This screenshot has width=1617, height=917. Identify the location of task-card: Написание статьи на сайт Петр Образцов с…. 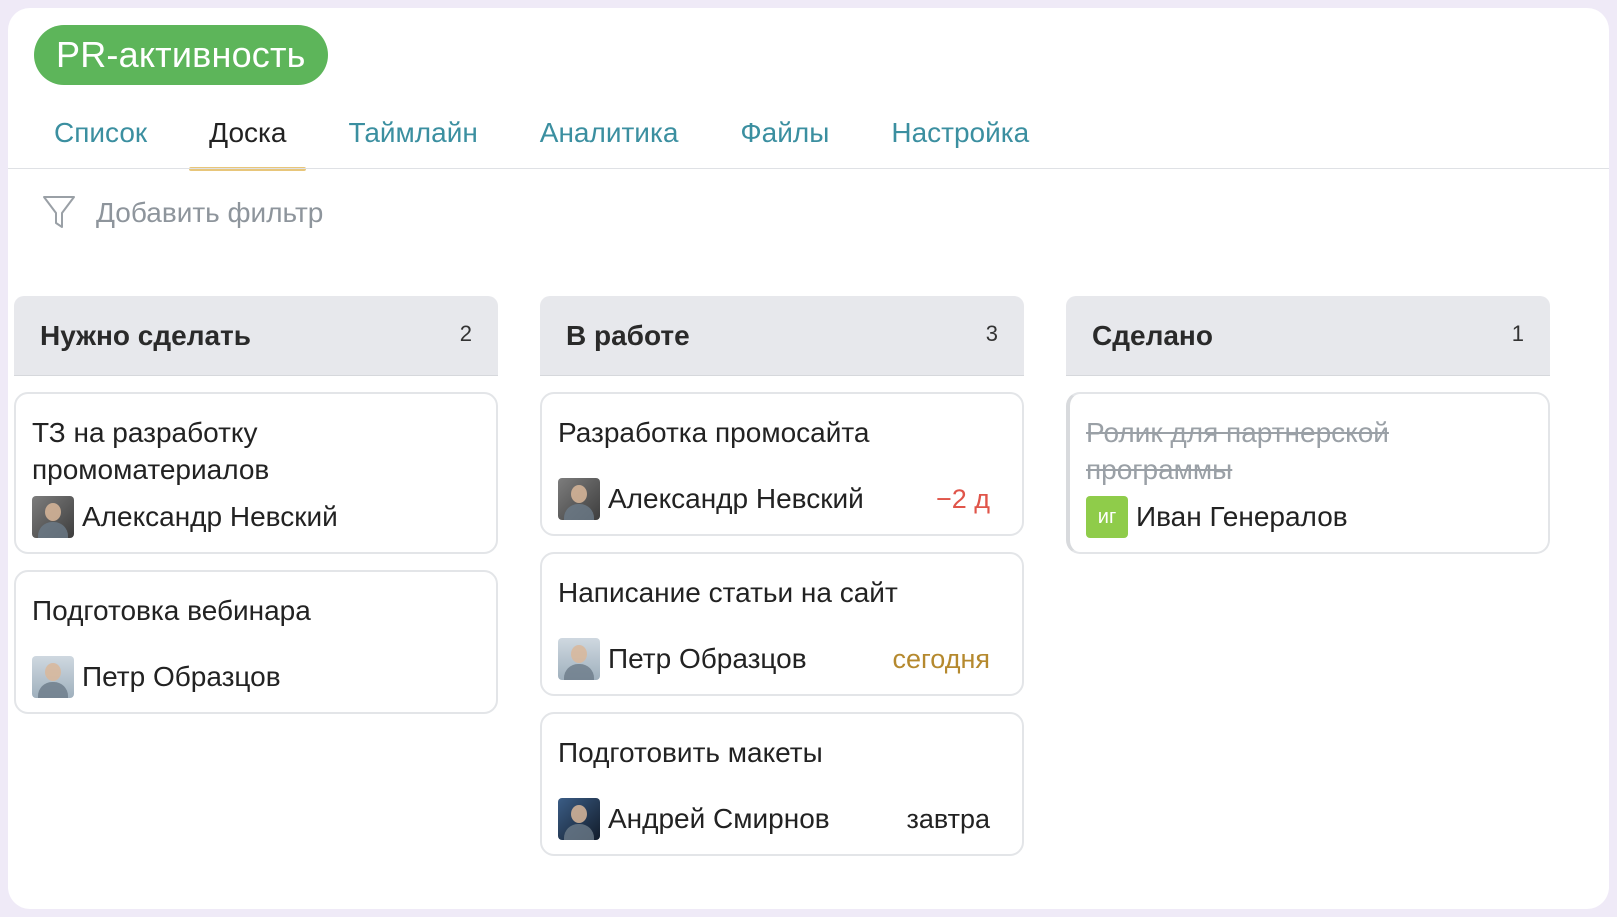
(782, 624).